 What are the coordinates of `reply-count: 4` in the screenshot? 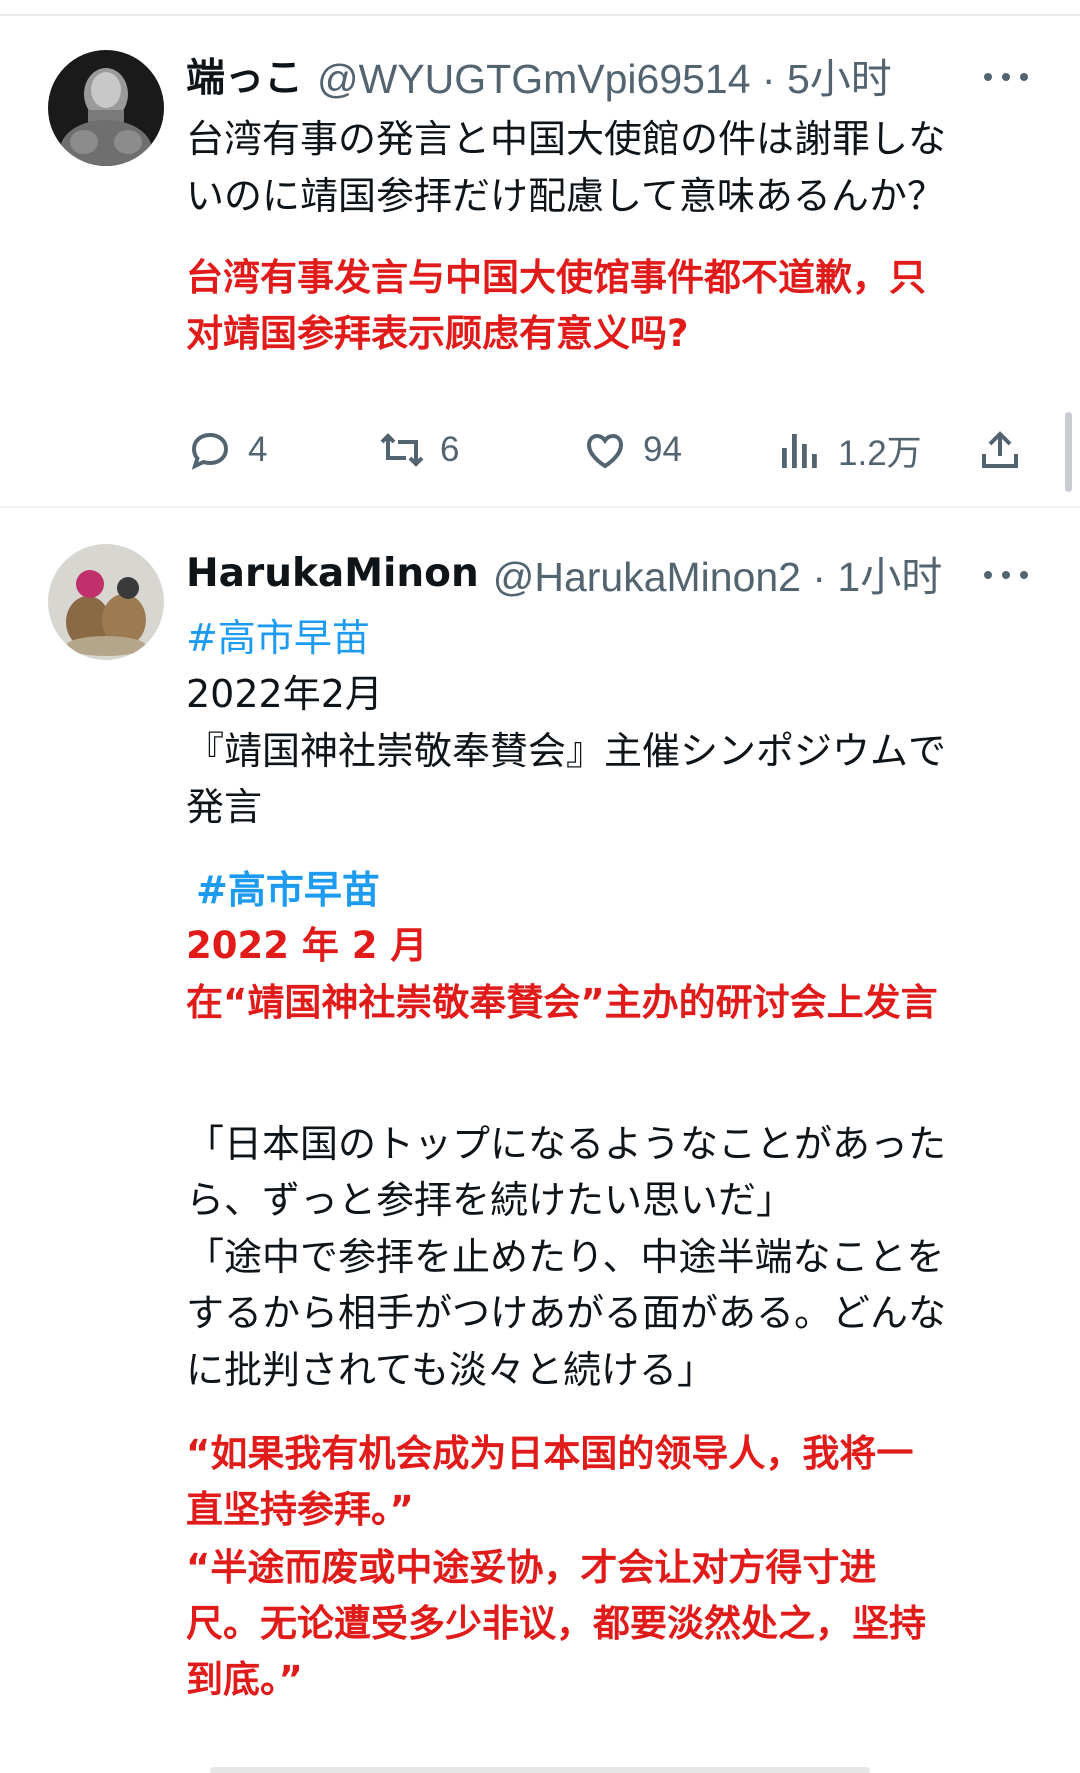 It's located at (258, 449).